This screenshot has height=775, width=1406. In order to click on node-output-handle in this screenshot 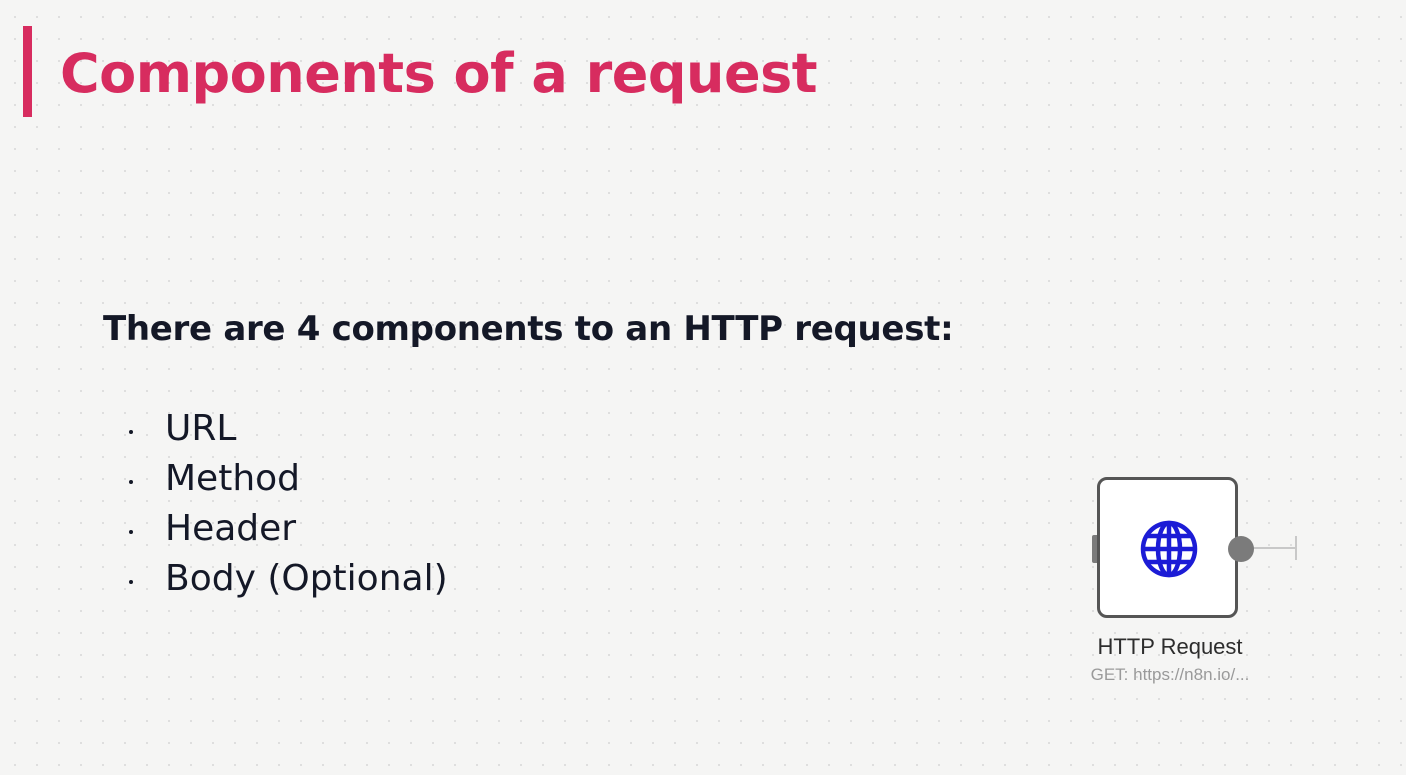, I will do `click(1241, 549)`.